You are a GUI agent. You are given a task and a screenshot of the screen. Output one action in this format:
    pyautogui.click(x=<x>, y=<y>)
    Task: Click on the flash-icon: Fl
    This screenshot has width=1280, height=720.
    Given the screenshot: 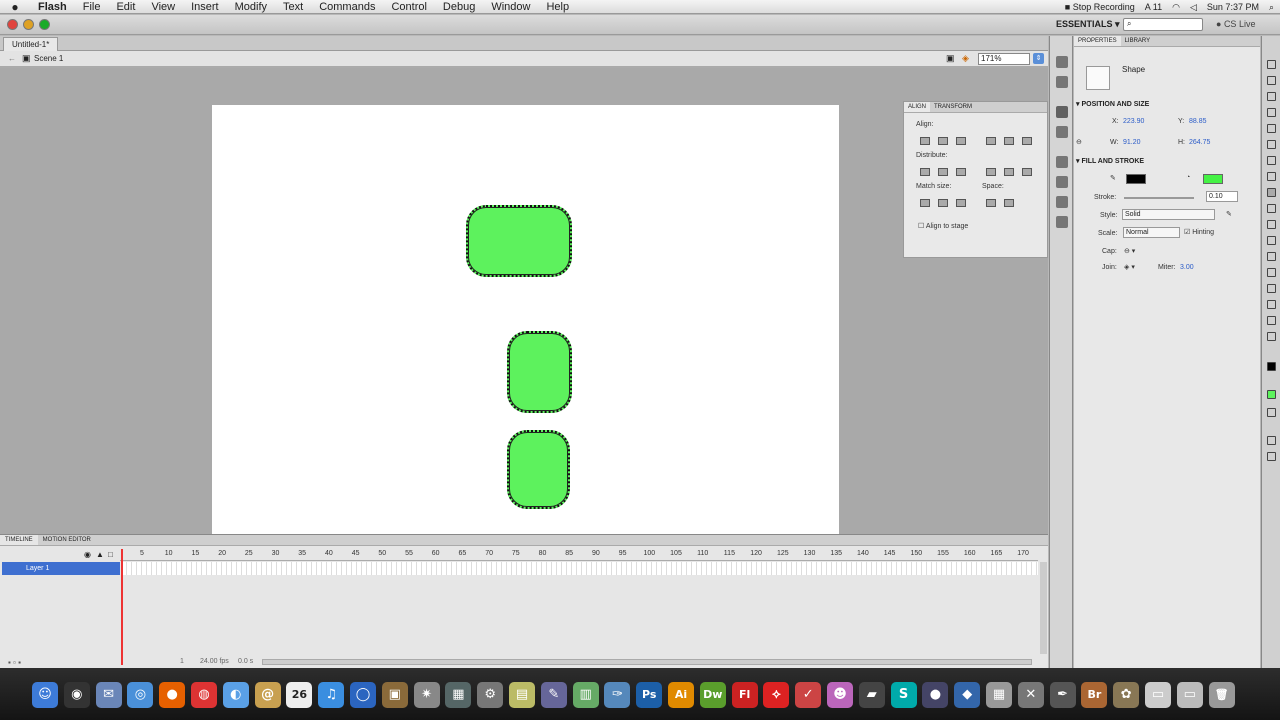 What is the action you would take?
    pyautogui.click(x=744, y=695)
    